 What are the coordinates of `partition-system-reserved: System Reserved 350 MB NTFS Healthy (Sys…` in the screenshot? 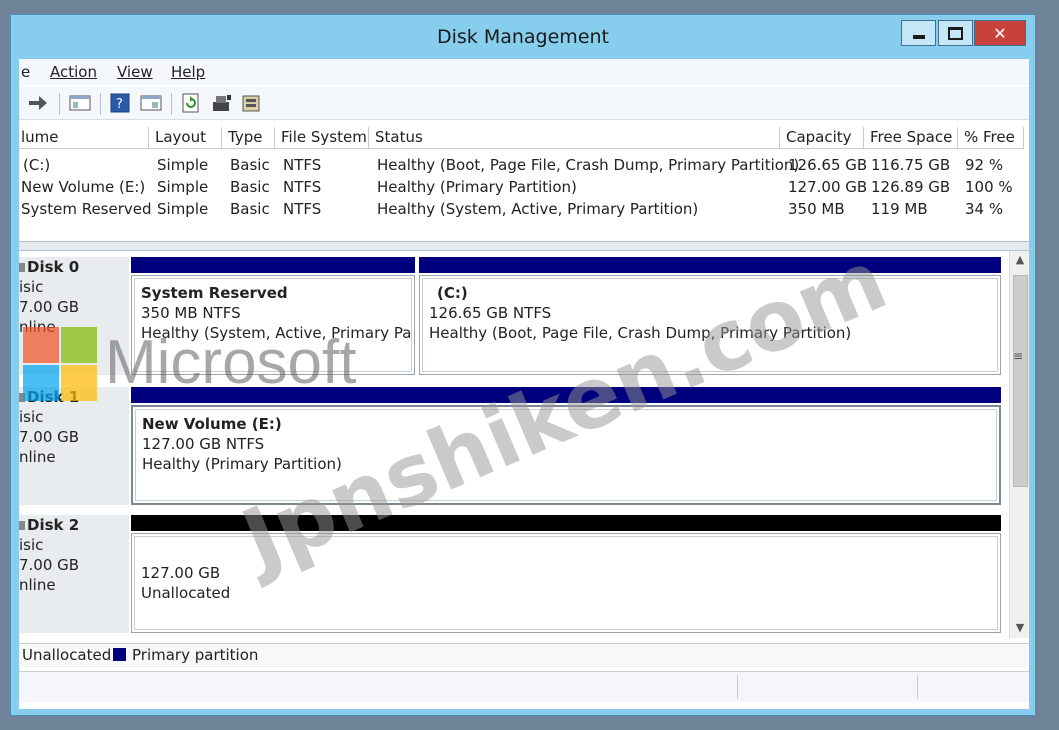 It's located at (273, 325).